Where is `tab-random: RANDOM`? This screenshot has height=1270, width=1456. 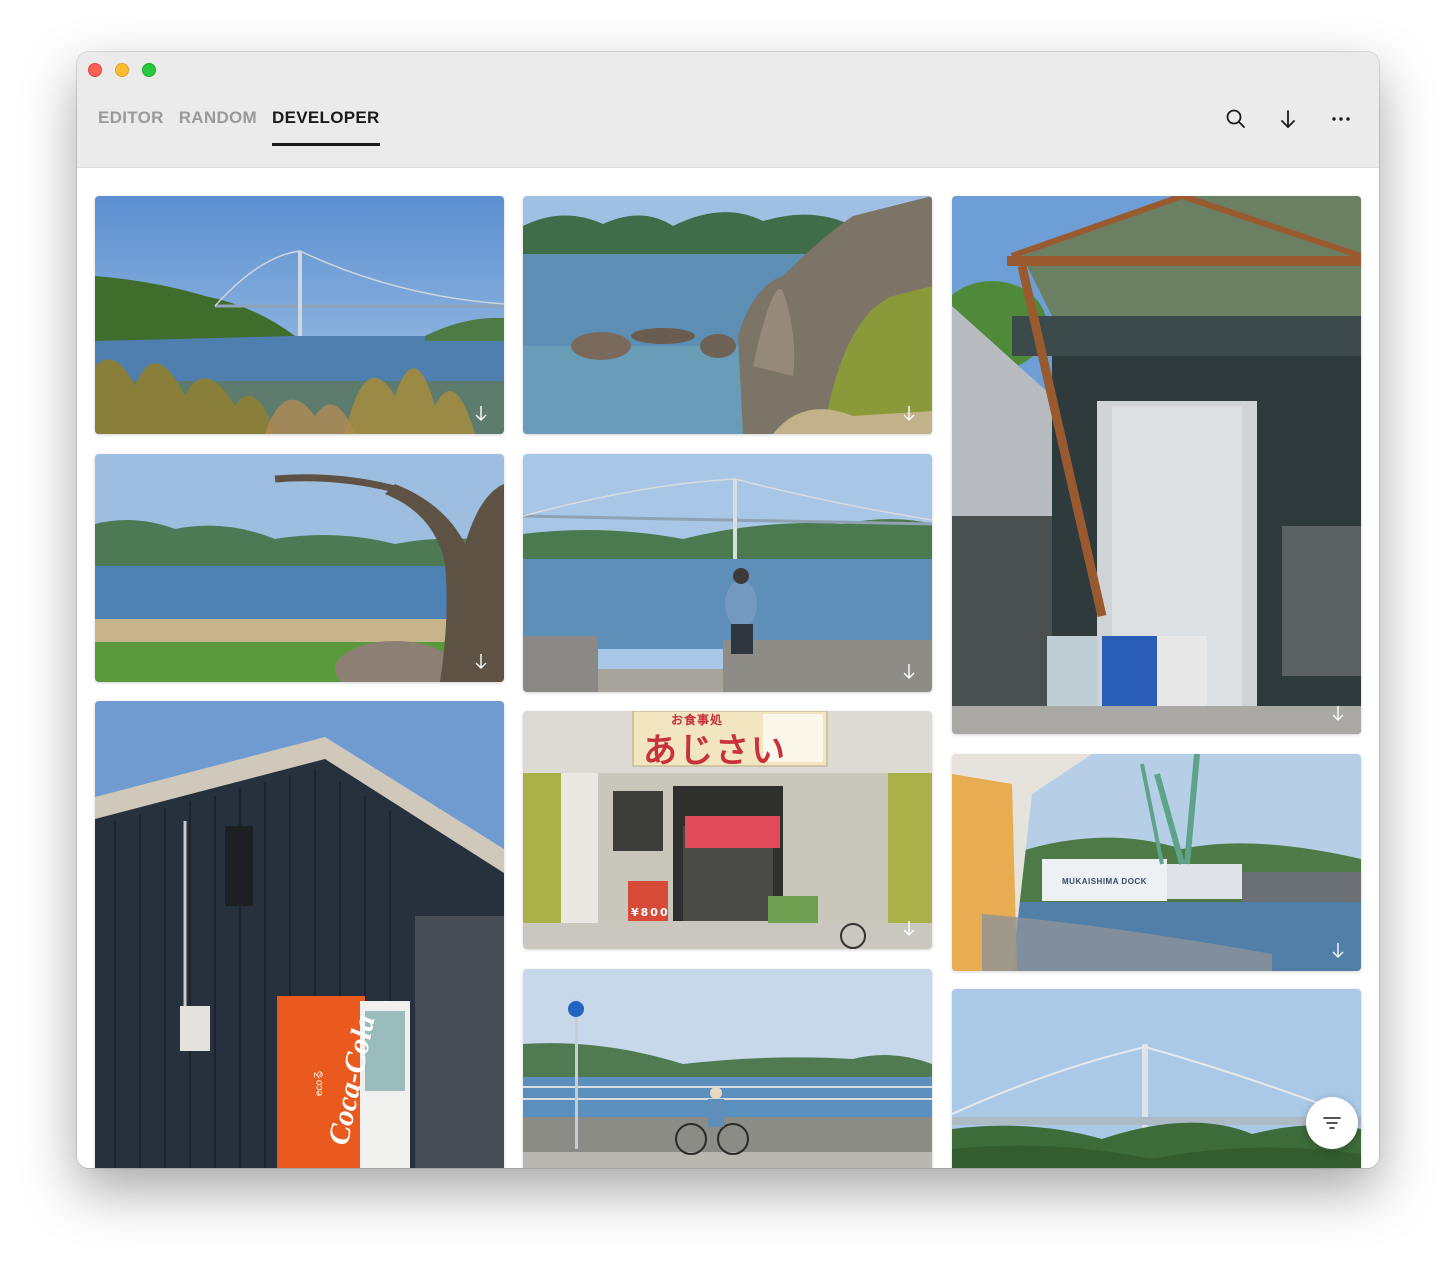 tab-random: RANDOM is located at coordinates (218, 126).